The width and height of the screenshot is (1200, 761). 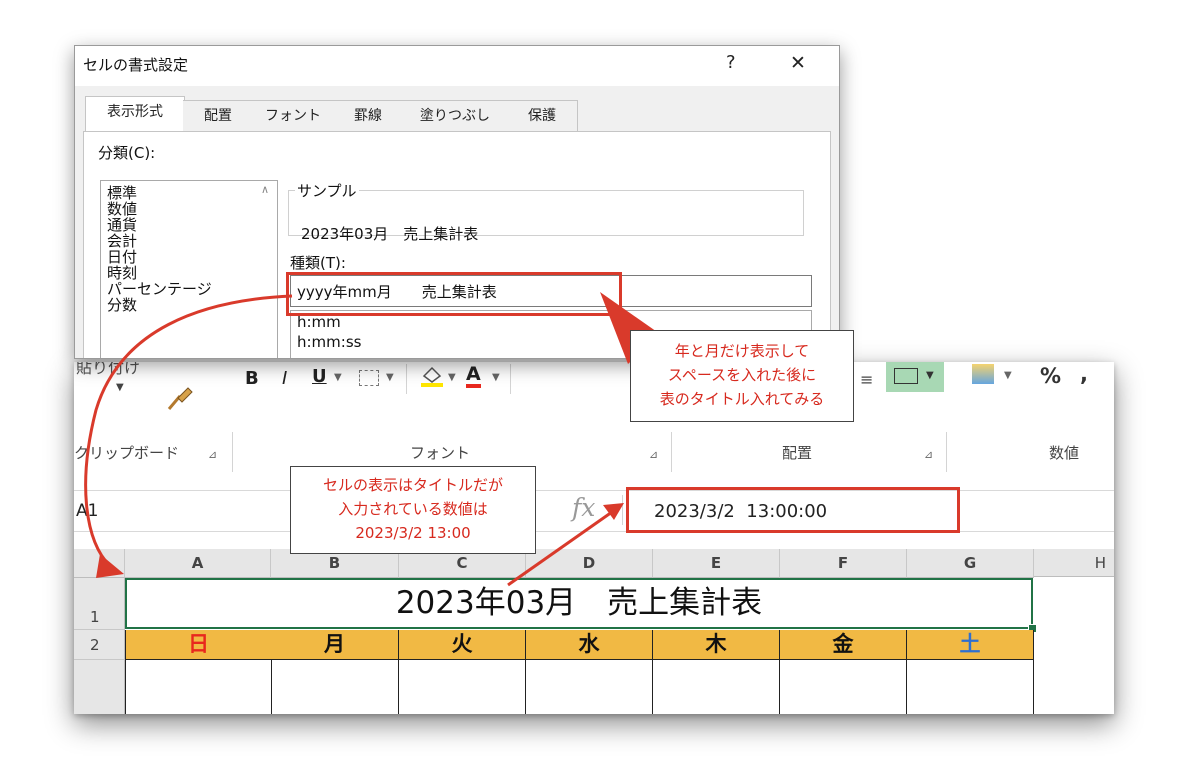 I want to click on callout-line: 2023/3/2 13:00, so click(x=413, y=533).